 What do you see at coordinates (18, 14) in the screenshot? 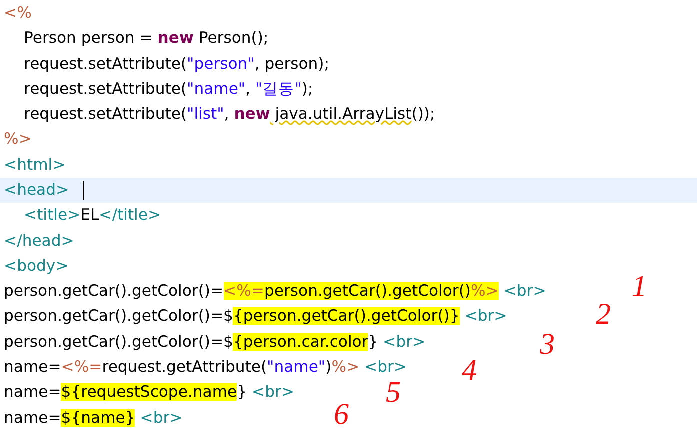
I see `code-line: <%` at bounding box center [18, 14].